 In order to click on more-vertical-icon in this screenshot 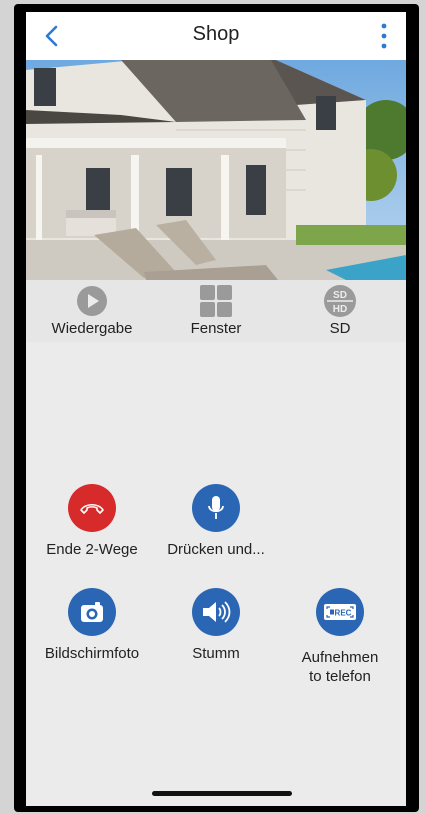, I will do `click(384, 36)`.